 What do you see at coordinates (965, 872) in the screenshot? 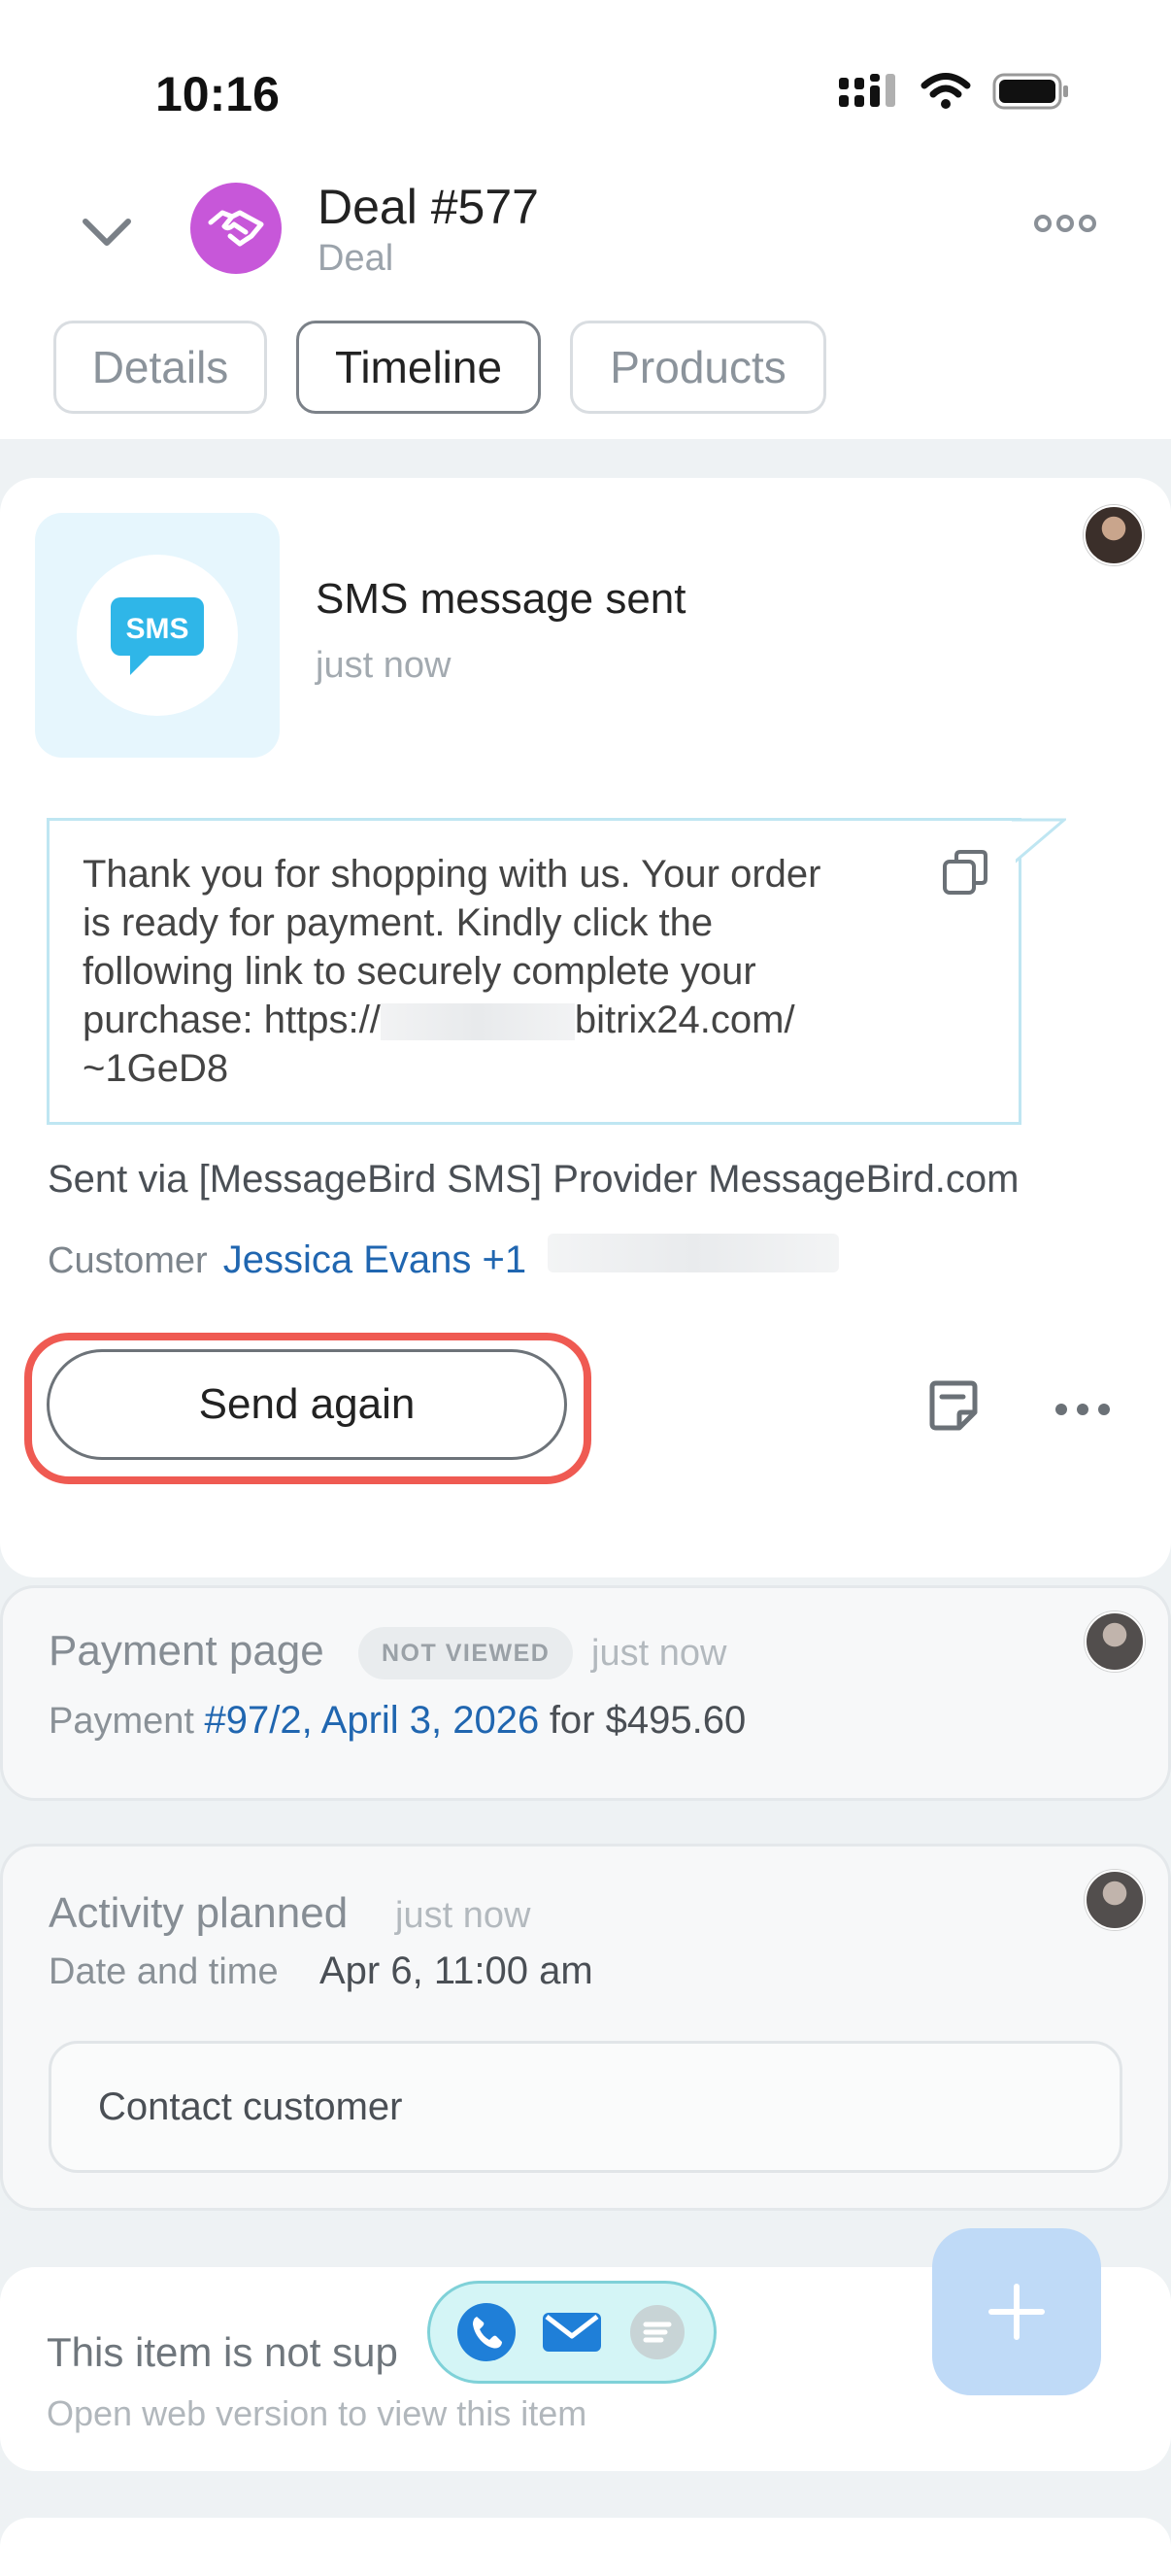
I see `copy-icon` at bounding box center [965, 872].